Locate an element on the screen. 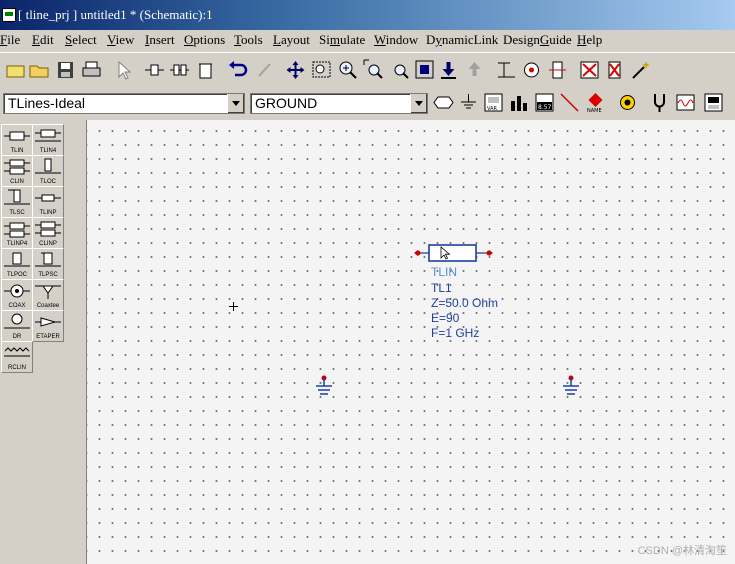 This screenshot has height=564, width=735. menu-item-simulate: Simulate is located at coordinates (342, 40).